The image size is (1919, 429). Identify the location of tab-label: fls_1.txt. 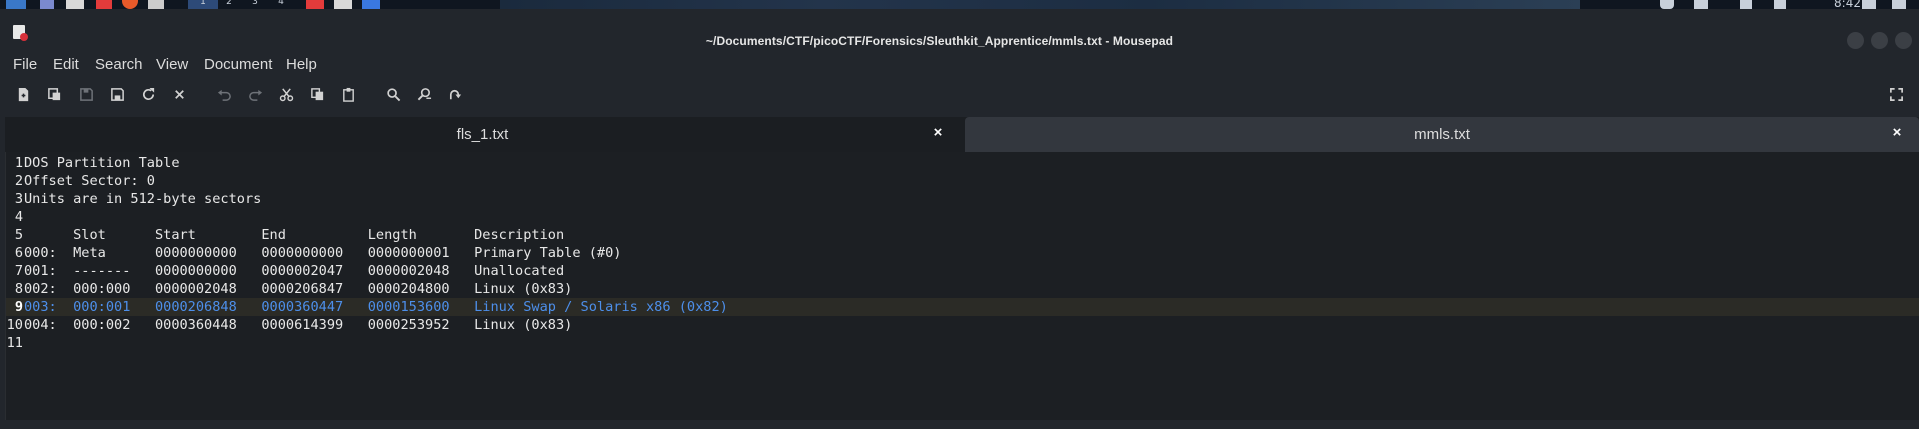
(482, 134).